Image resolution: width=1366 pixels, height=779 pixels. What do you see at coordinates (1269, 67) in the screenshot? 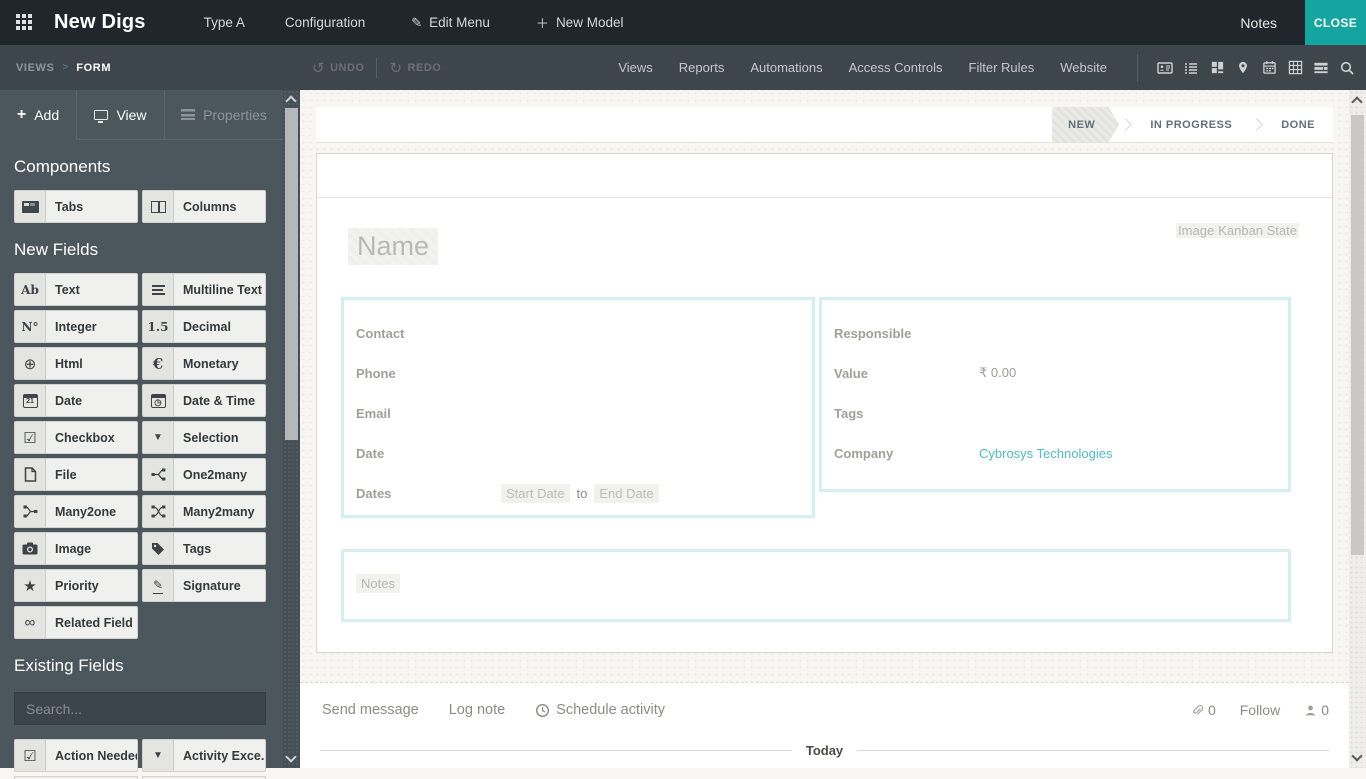
I see `calendar-view-icon` at bounding box center [1269, 67].